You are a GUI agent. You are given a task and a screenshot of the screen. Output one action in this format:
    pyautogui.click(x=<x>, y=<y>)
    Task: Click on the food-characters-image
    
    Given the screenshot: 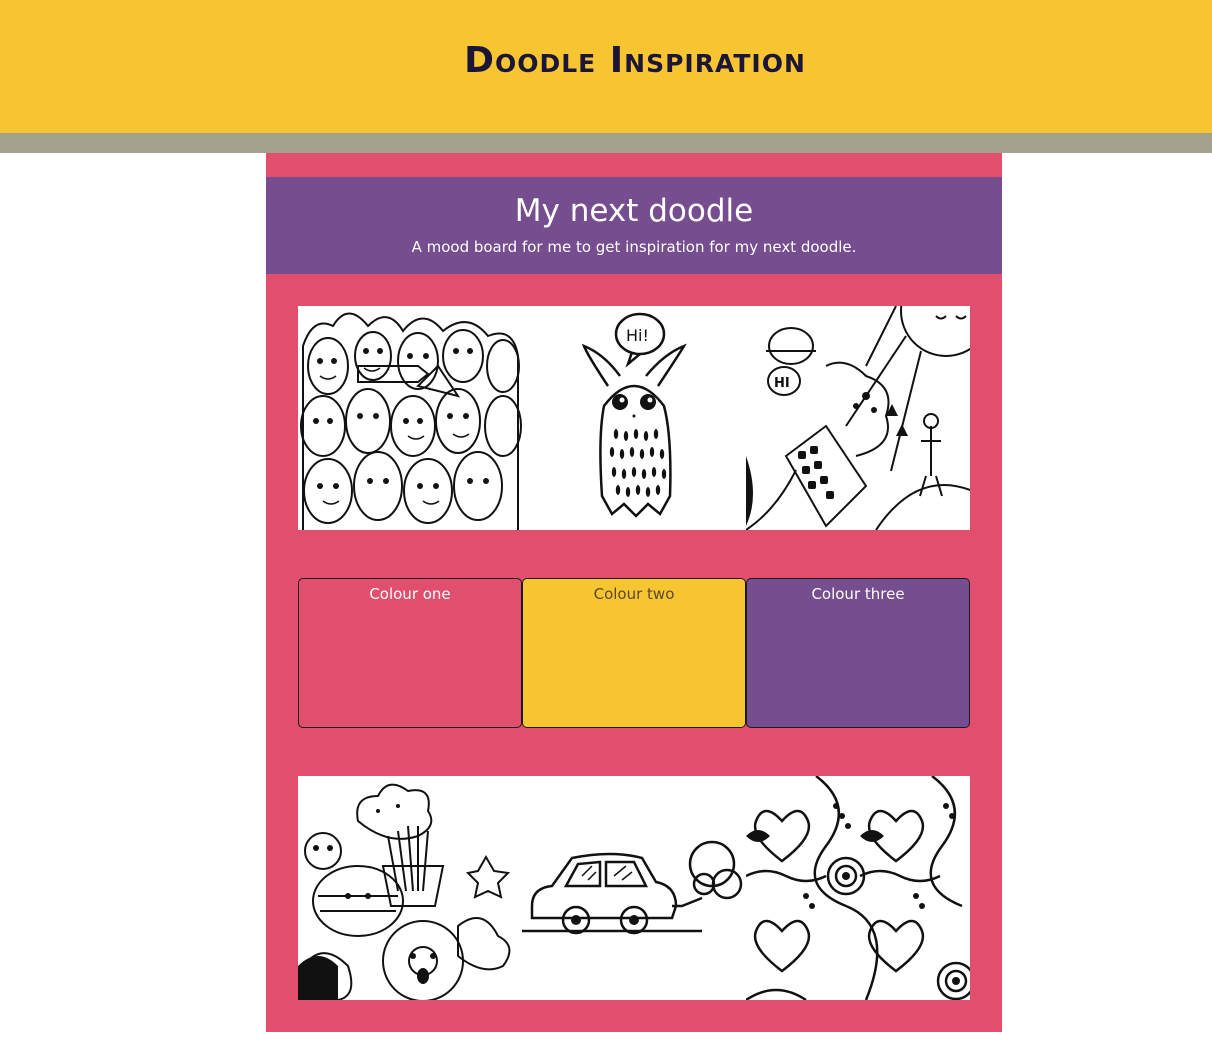 What is the action you would take?
    pyautogui.click(x=410, y=888)
    